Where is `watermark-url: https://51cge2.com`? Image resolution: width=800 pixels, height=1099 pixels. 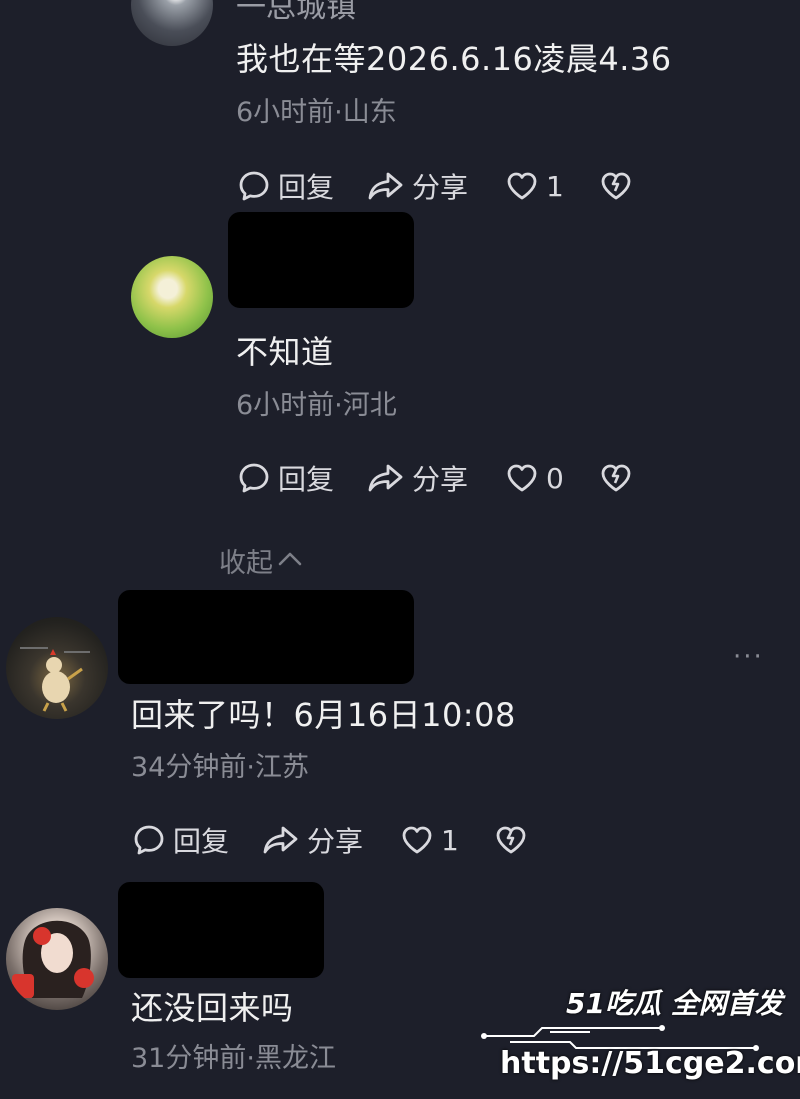
watermark-url: https://51cge2.com is located at coordinates (650, 1063).